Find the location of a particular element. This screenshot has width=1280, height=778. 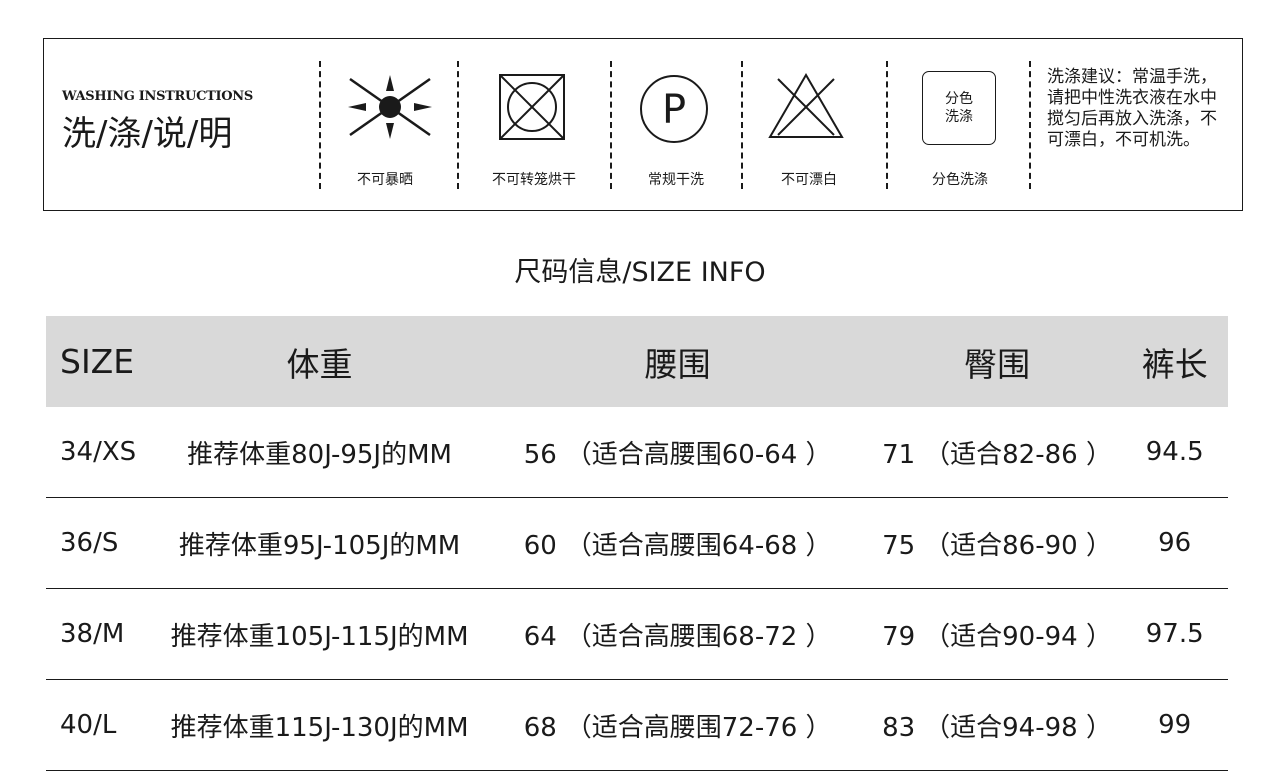

waist-note: （适合高腰围60-64 ） is located at coordinates (698, 454).